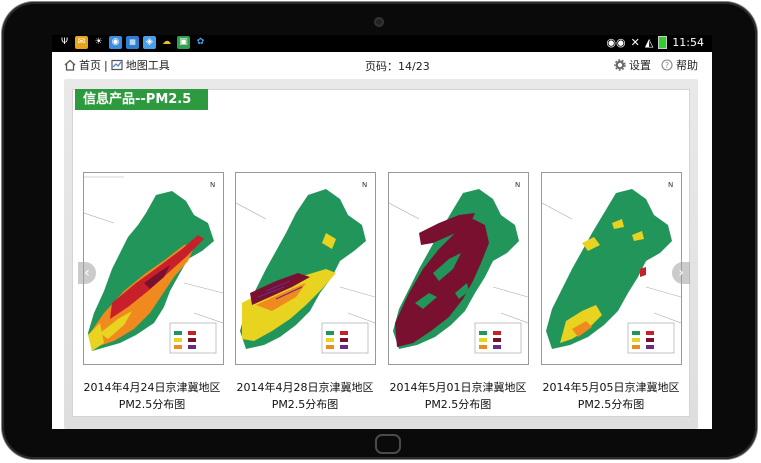  I want to click on chevron-left-icon: ‹, so click(87, 273).